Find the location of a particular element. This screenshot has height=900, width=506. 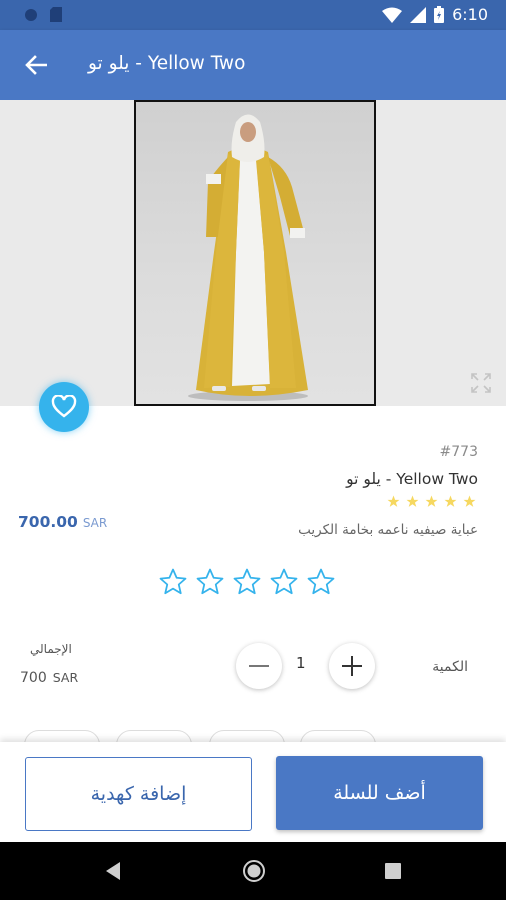

product-sku: #773 is located at coordinates (458, 452).